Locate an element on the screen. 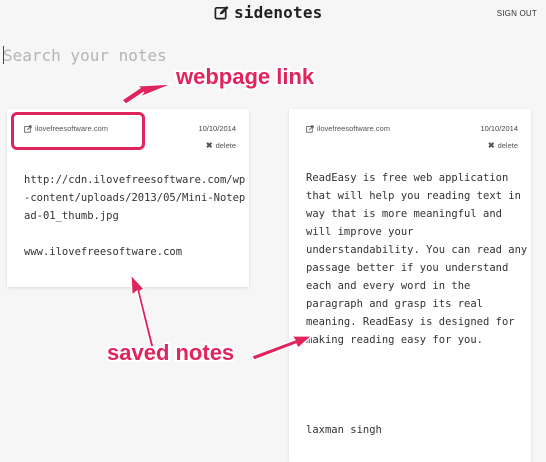  note-author: laxman singh is located at coordinates (344, 430).